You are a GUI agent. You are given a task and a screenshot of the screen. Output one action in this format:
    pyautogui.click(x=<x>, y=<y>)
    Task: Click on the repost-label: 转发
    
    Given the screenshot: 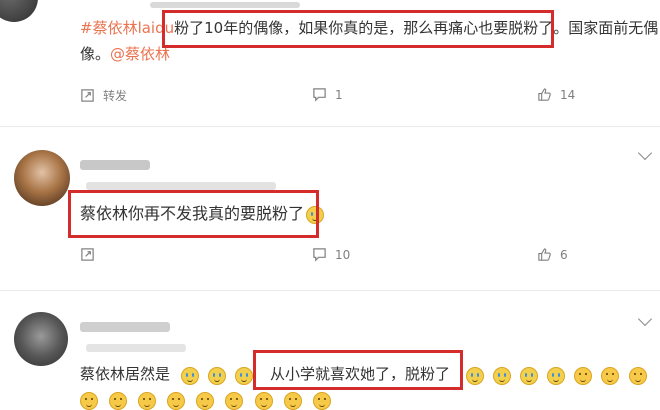 What is the action you would take?
    pyautogui.click(x=115, y=96)
    